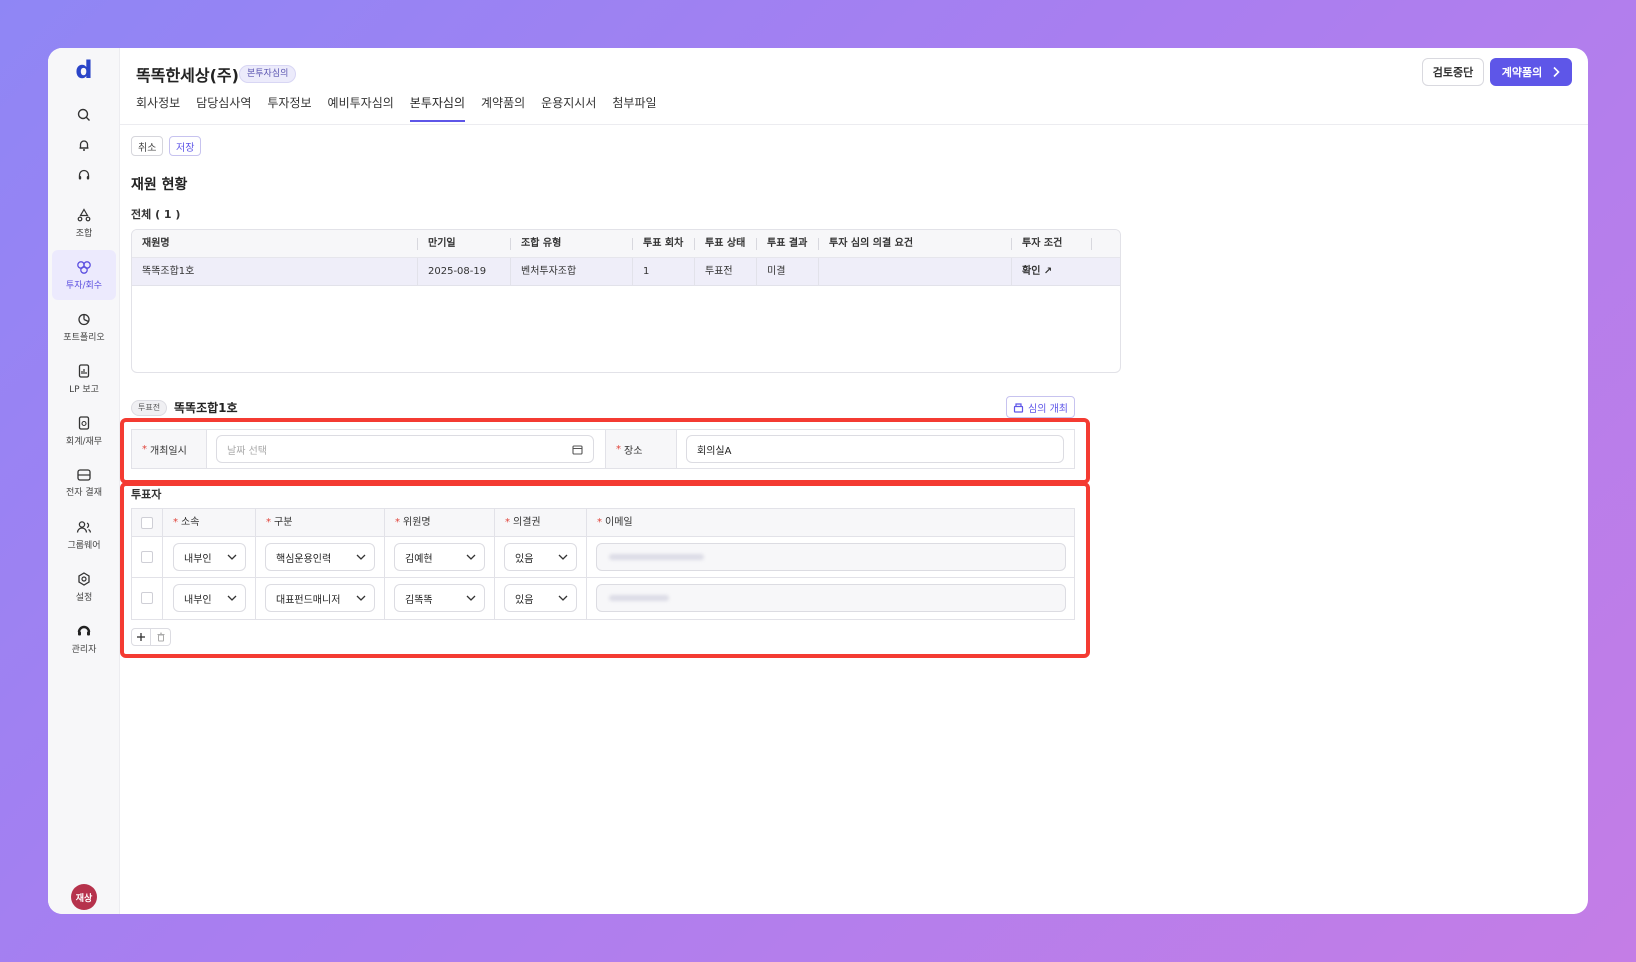 The width and height of the screenshot is (1636, 962). Describe the element at coordinates (84, 175) in the screenshot. I see `headset-icon` at that location.